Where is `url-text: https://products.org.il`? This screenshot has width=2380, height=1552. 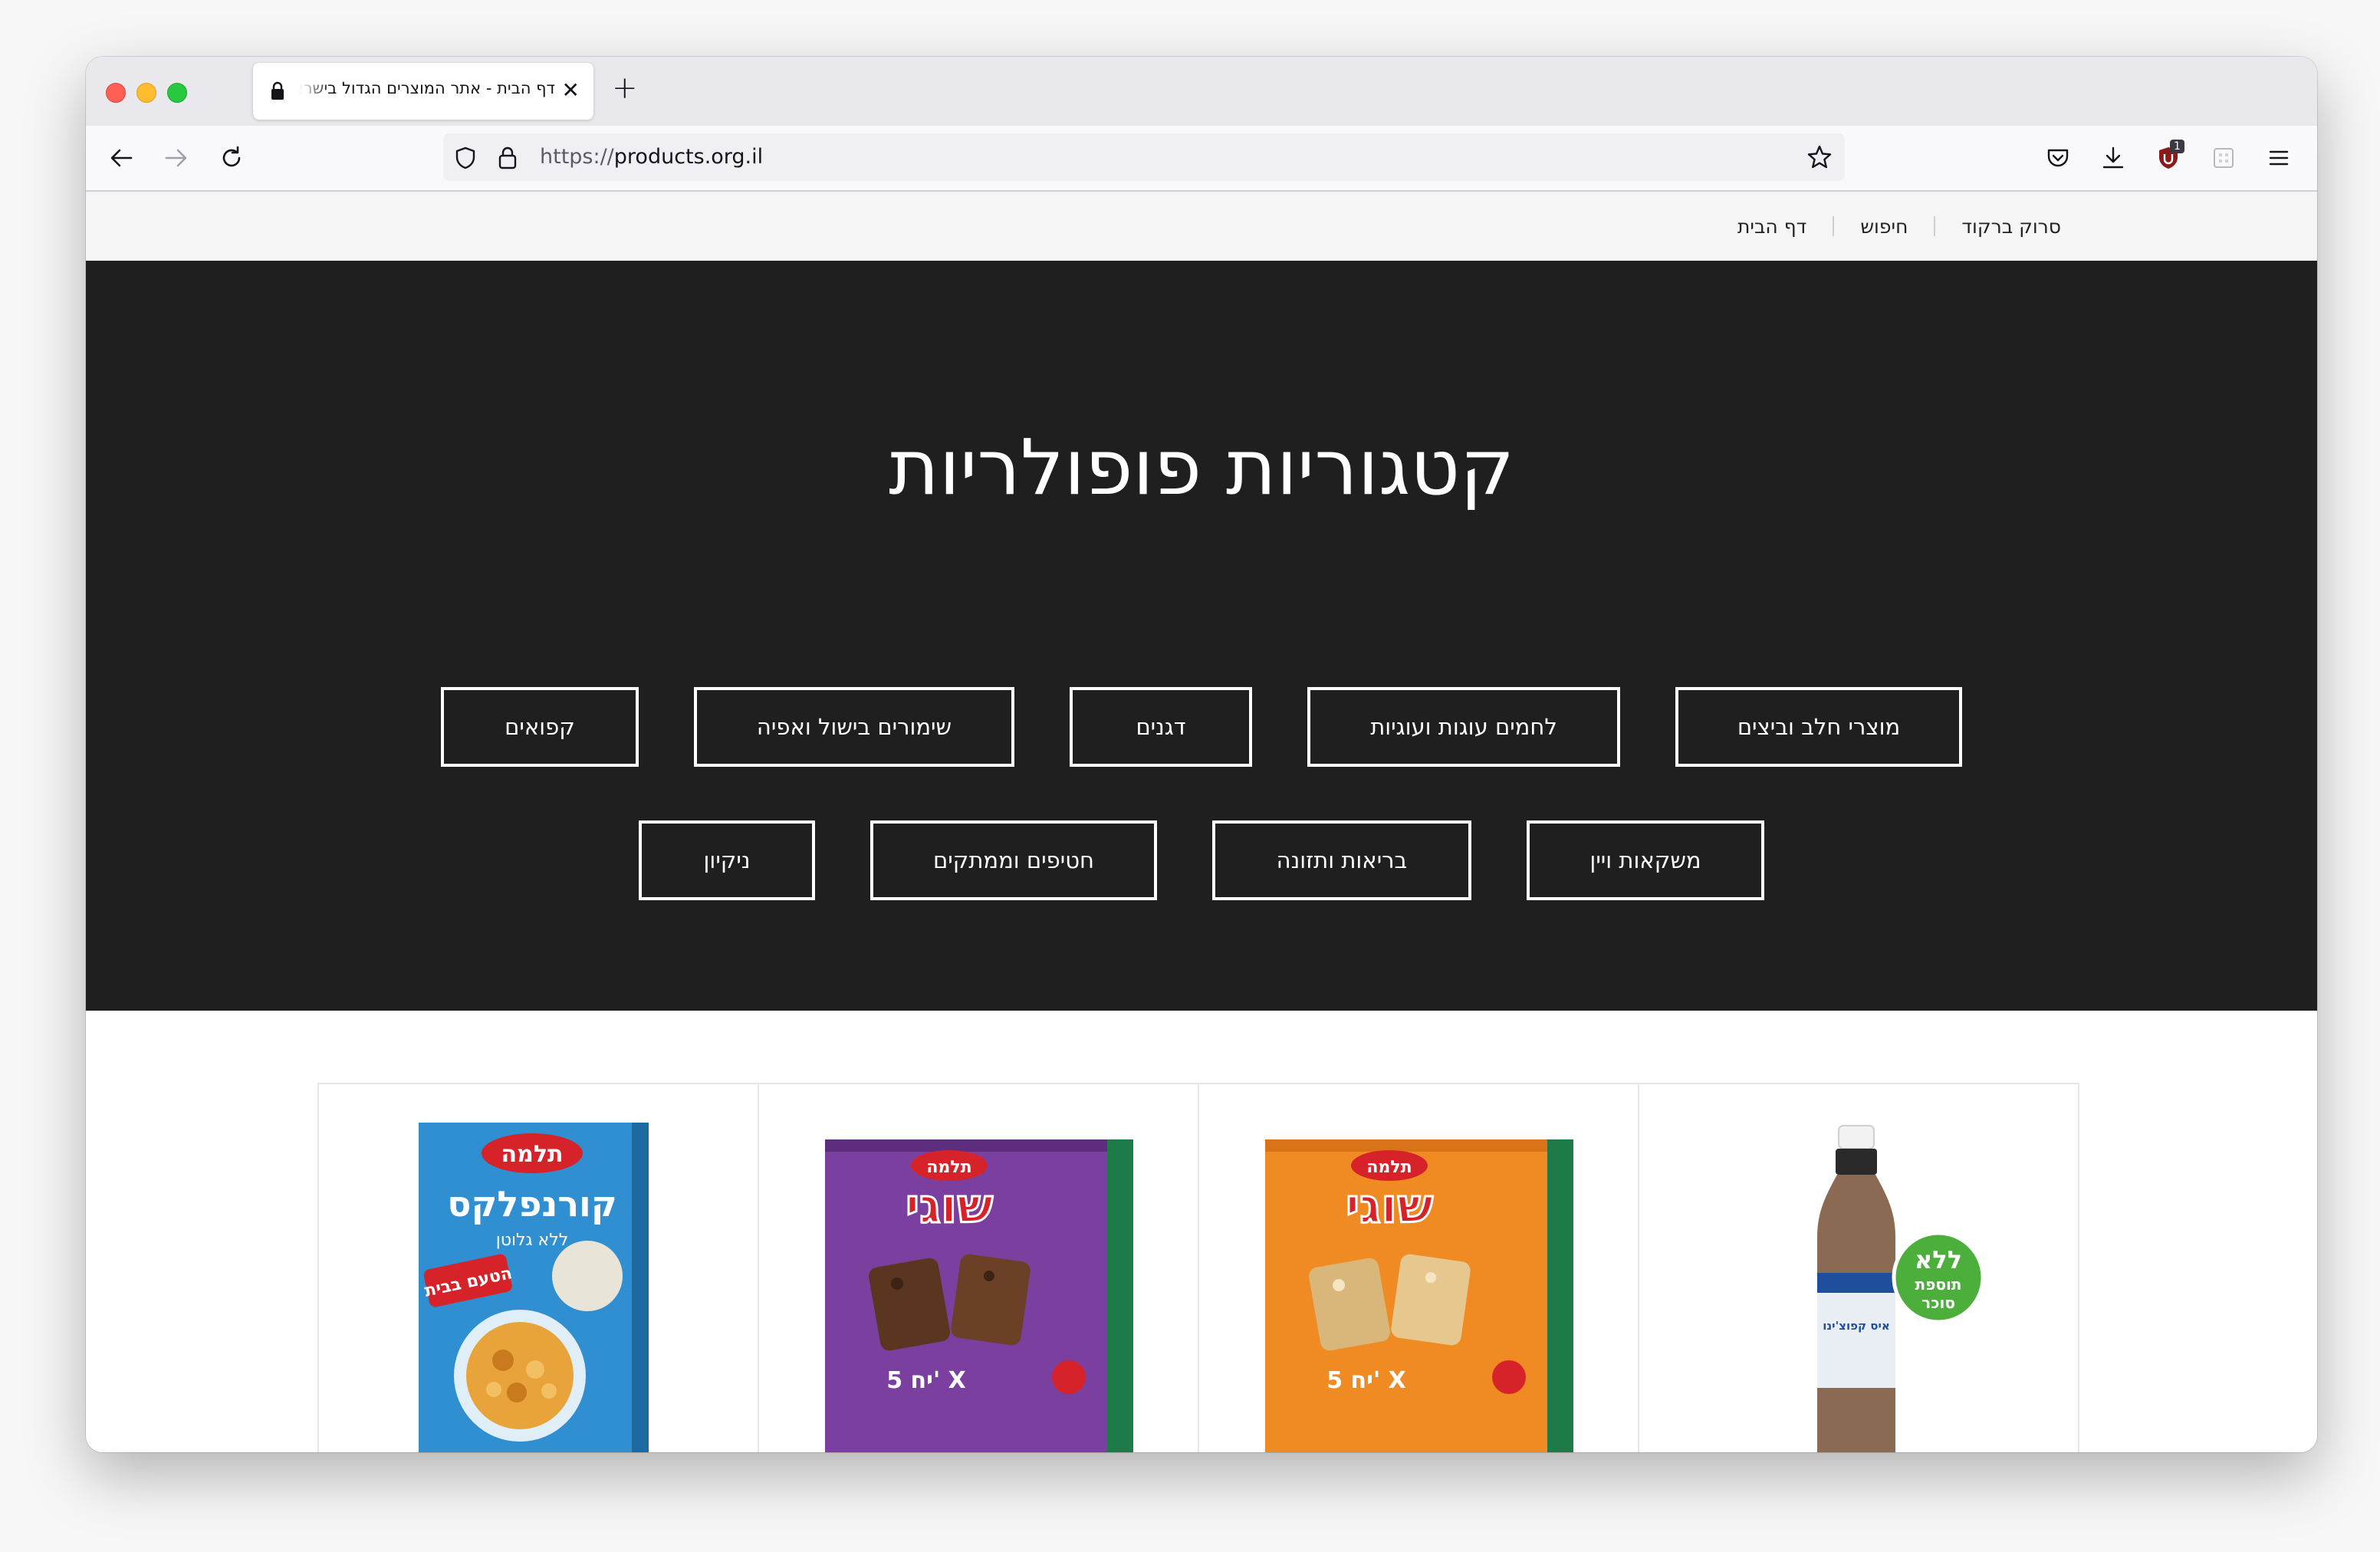 url-text: https://products.org.il is located at coordinates (651, 157).